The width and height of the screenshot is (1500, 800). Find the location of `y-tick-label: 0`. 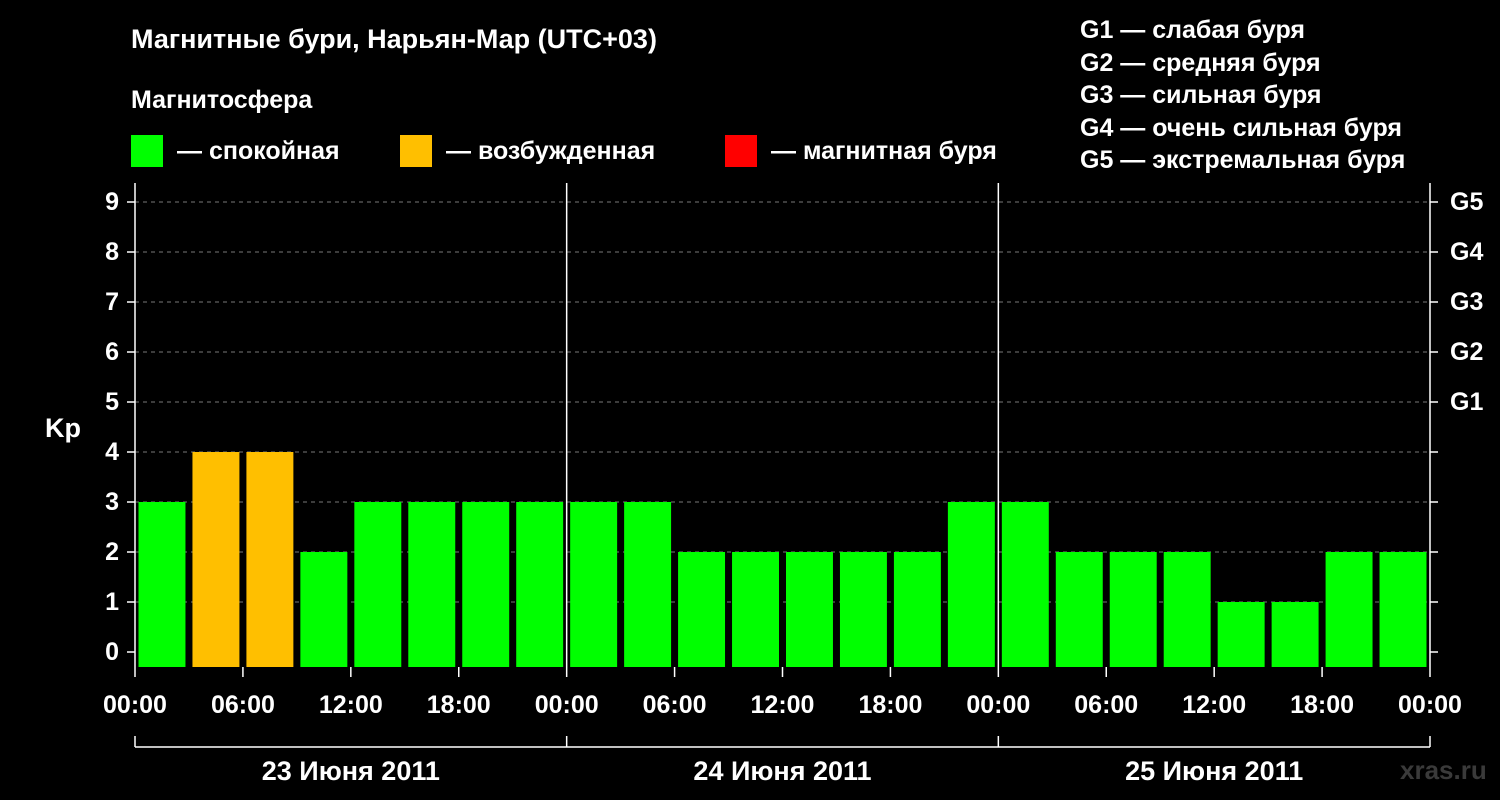

y-tick-label: 0 is located at coordinates (112, 652).